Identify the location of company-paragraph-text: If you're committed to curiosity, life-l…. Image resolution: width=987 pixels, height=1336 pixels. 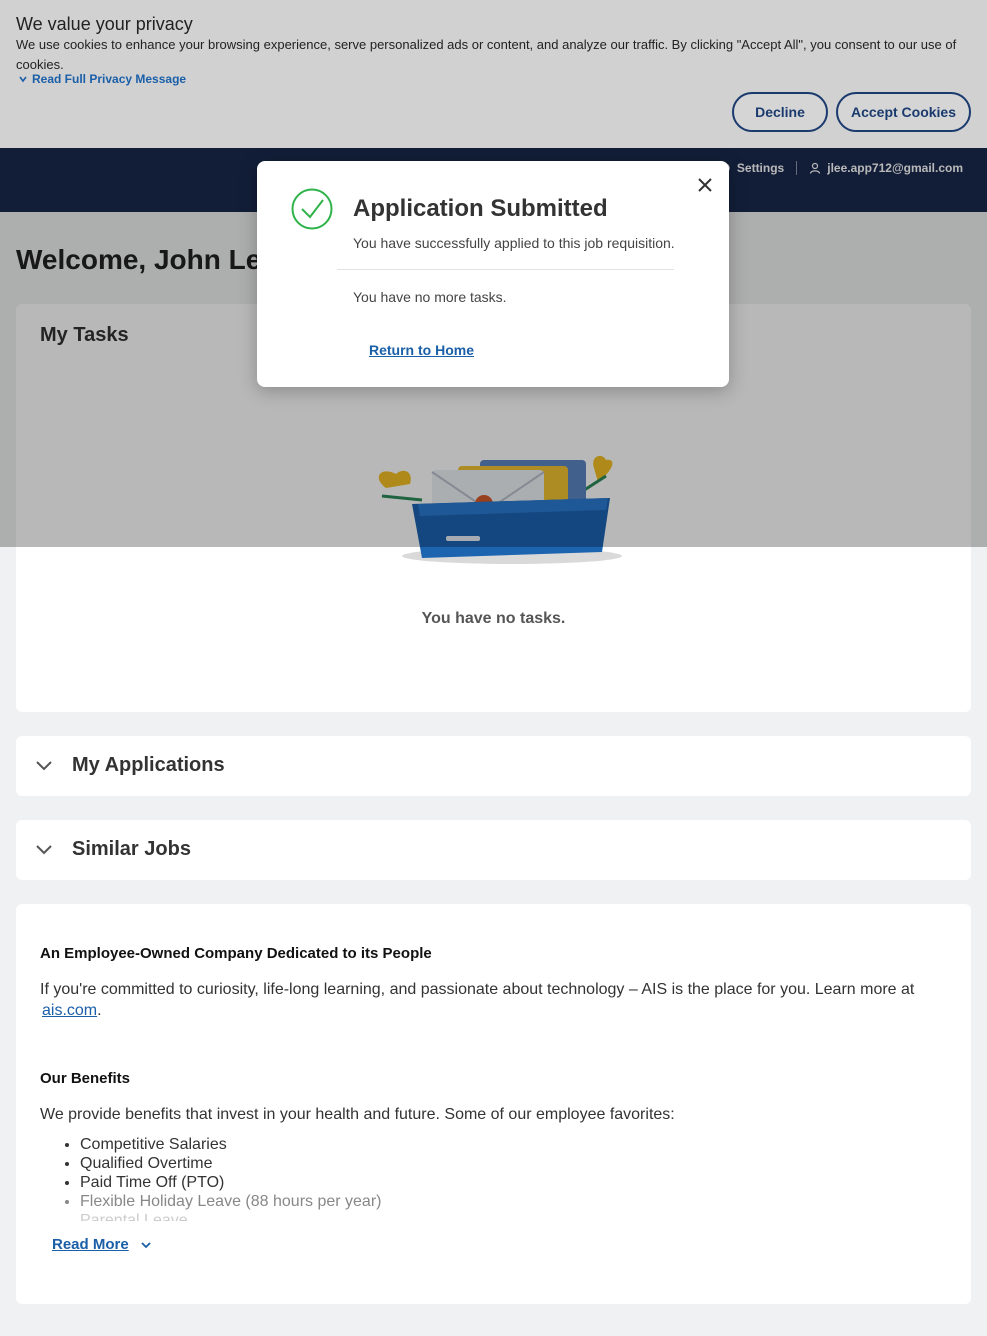
(477, 989).